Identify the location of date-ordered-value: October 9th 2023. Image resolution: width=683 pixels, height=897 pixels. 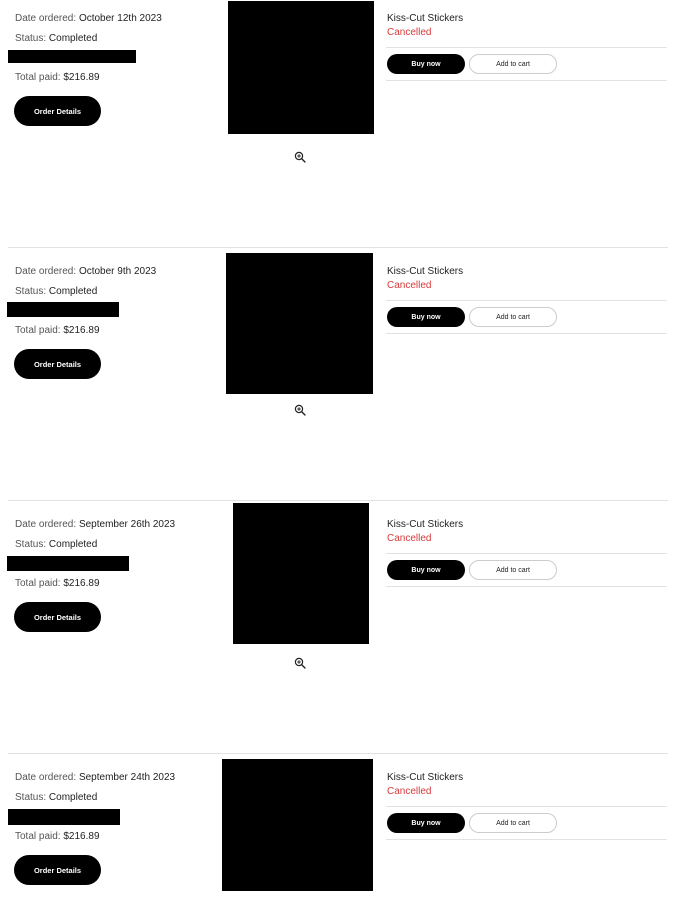
(117, 271).